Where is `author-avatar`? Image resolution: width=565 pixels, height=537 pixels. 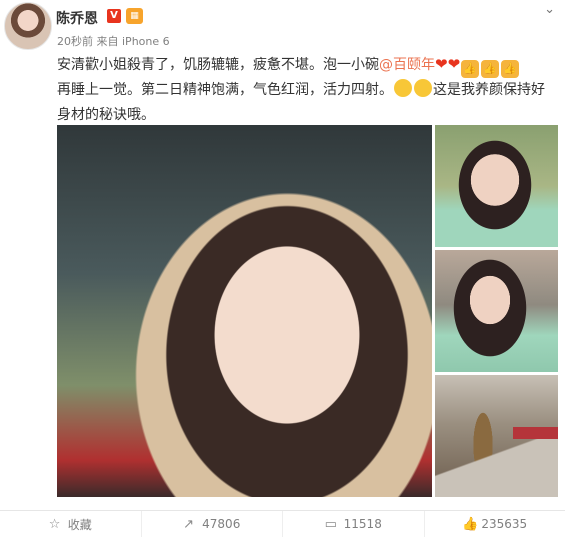
author-avatar is located at coordinates (28, 26).